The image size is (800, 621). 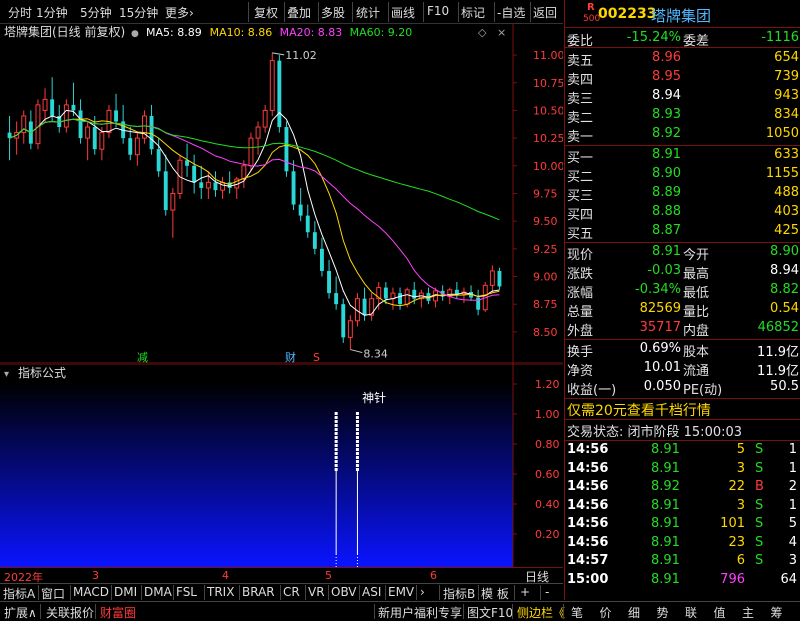 I want to click on ask-volume: 654, so click(x=786, y=57).